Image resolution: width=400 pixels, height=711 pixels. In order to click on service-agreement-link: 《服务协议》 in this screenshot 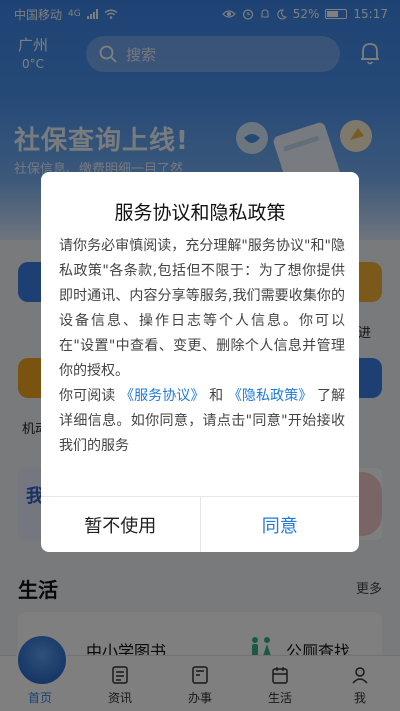, I will do `click(162, 396)`.